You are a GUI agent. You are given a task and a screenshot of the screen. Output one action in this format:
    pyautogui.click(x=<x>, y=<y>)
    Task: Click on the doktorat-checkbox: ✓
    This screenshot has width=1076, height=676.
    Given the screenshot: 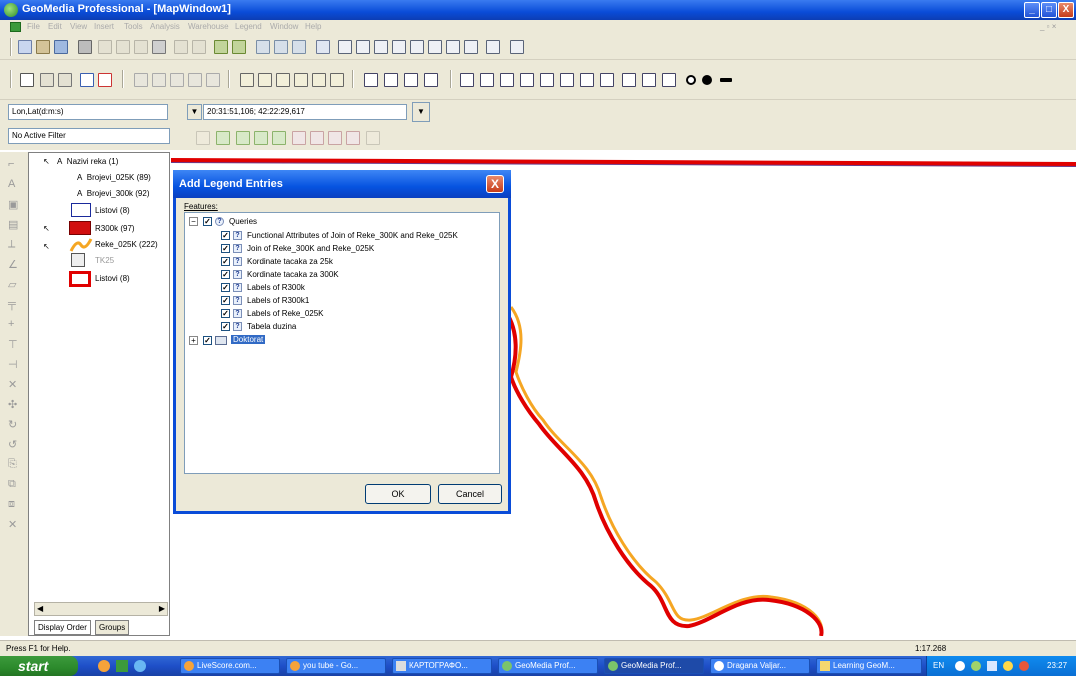 What is the action you would take?
    pyautogui.click(x=207, y=340)
    